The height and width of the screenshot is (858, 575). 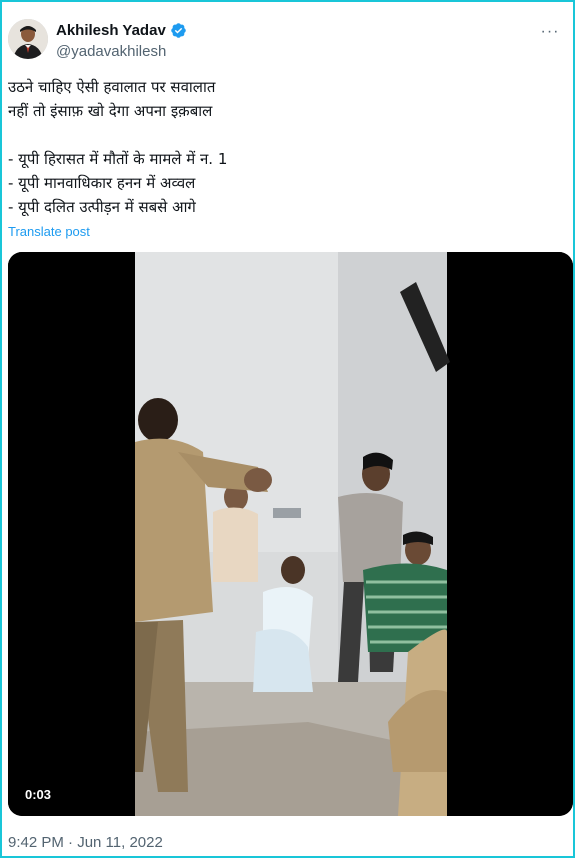 I want to click on author-display-name: Akhilesh Yadav, so click(x=111, y=30).